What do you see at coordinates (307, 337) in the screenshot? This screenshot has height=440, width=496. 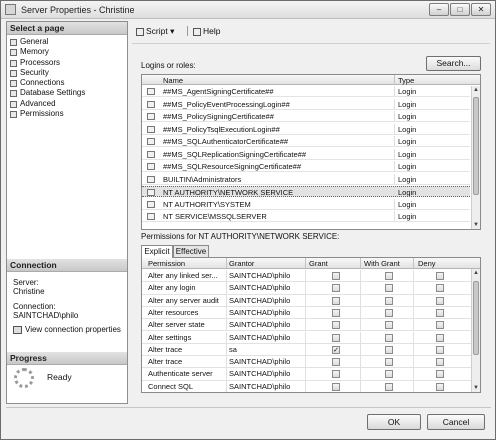 I see `permission-row: Alter settings SAINTCHAD\philo` at bounding box center [307, 337].